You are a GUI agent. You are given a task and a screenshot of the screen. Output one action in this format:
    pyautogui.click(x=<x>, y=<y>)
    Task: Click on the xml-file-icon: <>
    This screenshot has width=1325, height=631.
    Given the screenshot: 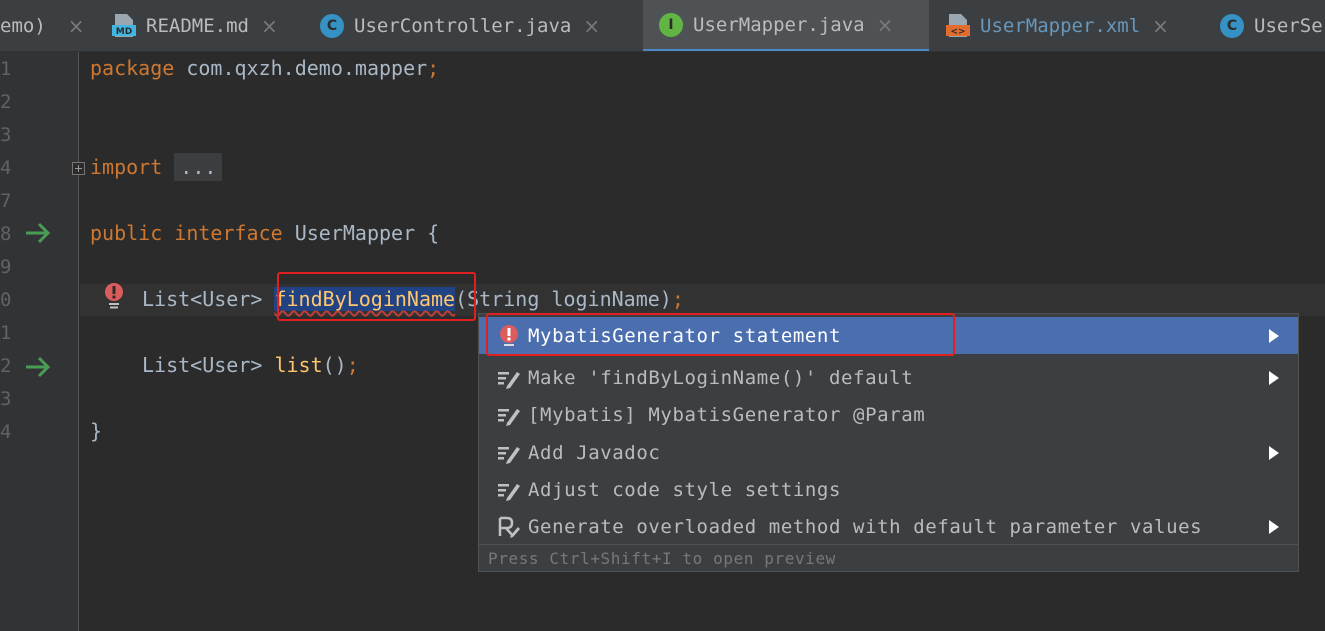 What is the action you would take?
    pyautogui.click(x=958, y=26)
    